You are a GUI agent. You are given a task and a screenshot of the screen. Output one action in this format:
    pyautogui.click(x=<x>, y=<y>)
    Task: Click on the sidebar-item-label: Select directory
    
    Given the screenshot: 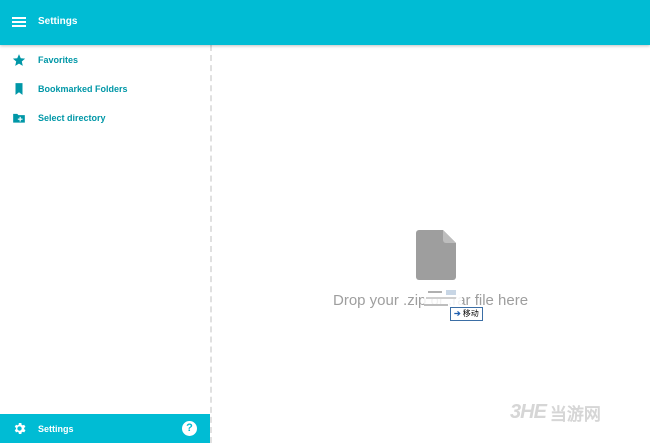 What is the action you would take?
    pyautogui.click(x=72, y=118)
    